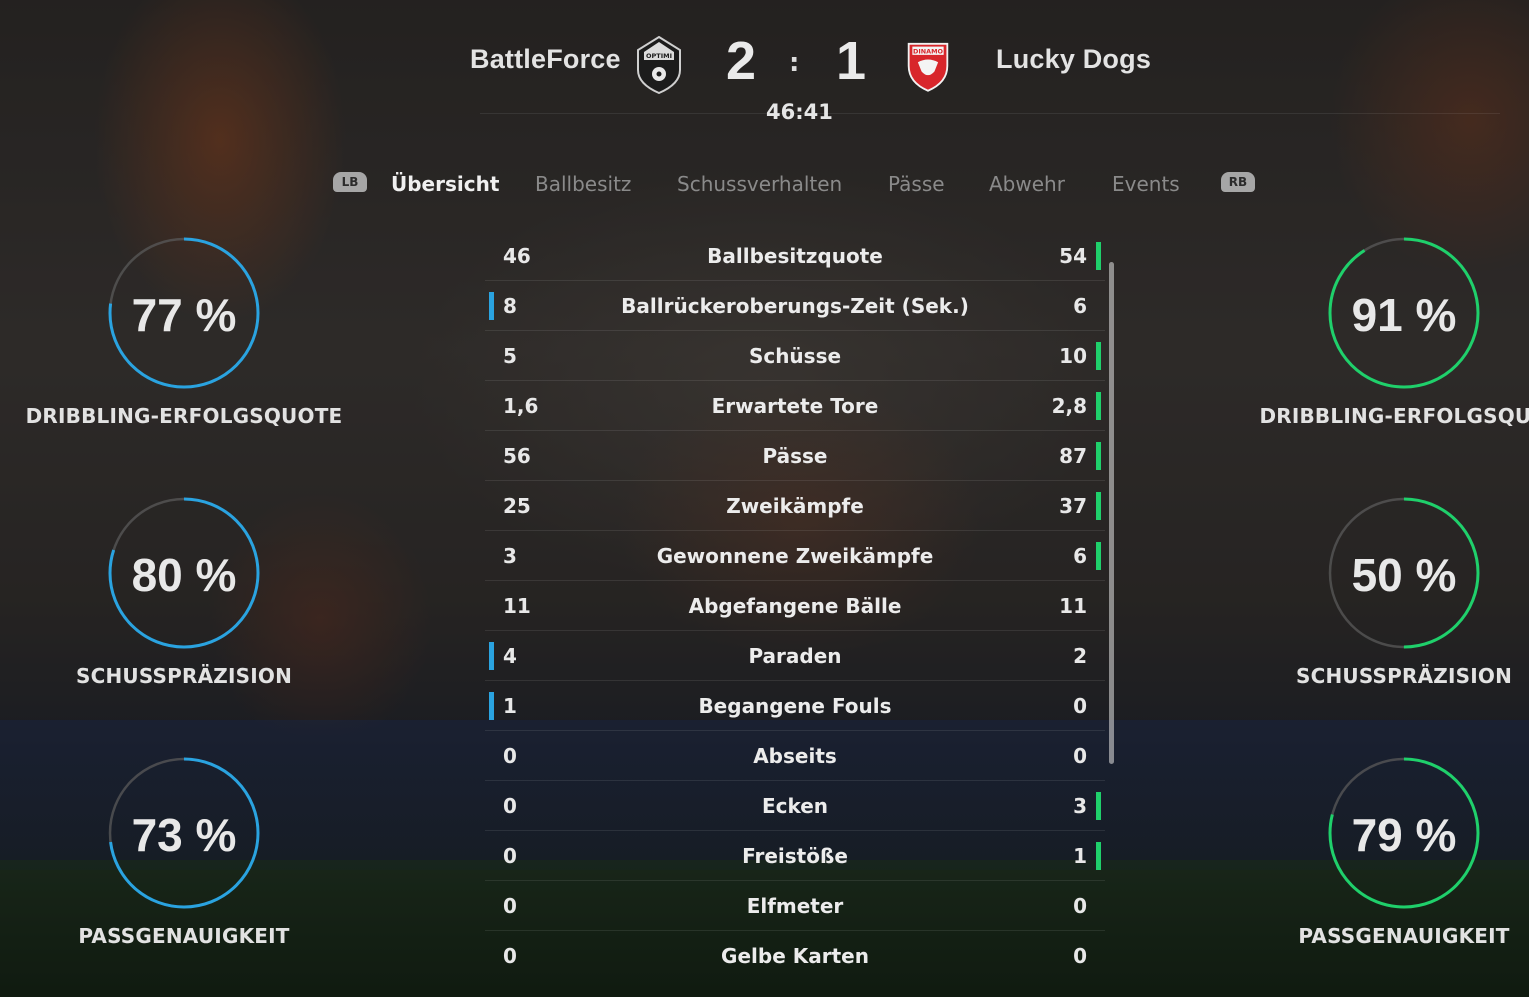 The width and height of the screenshot is (1529, 997). What do you see at coordinates (1073, 456) in the screenshot?
I see `stat-away-value: 87` at bounding box center [1073, 456].